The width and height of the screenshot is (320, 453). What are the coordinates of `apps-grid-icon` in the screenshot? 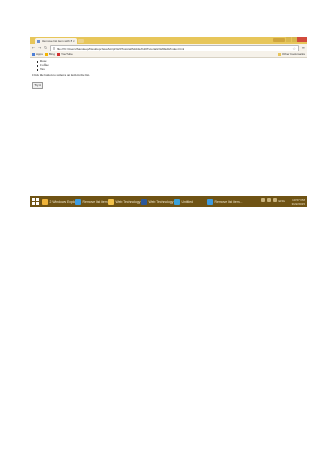 It's located at (33, 54).